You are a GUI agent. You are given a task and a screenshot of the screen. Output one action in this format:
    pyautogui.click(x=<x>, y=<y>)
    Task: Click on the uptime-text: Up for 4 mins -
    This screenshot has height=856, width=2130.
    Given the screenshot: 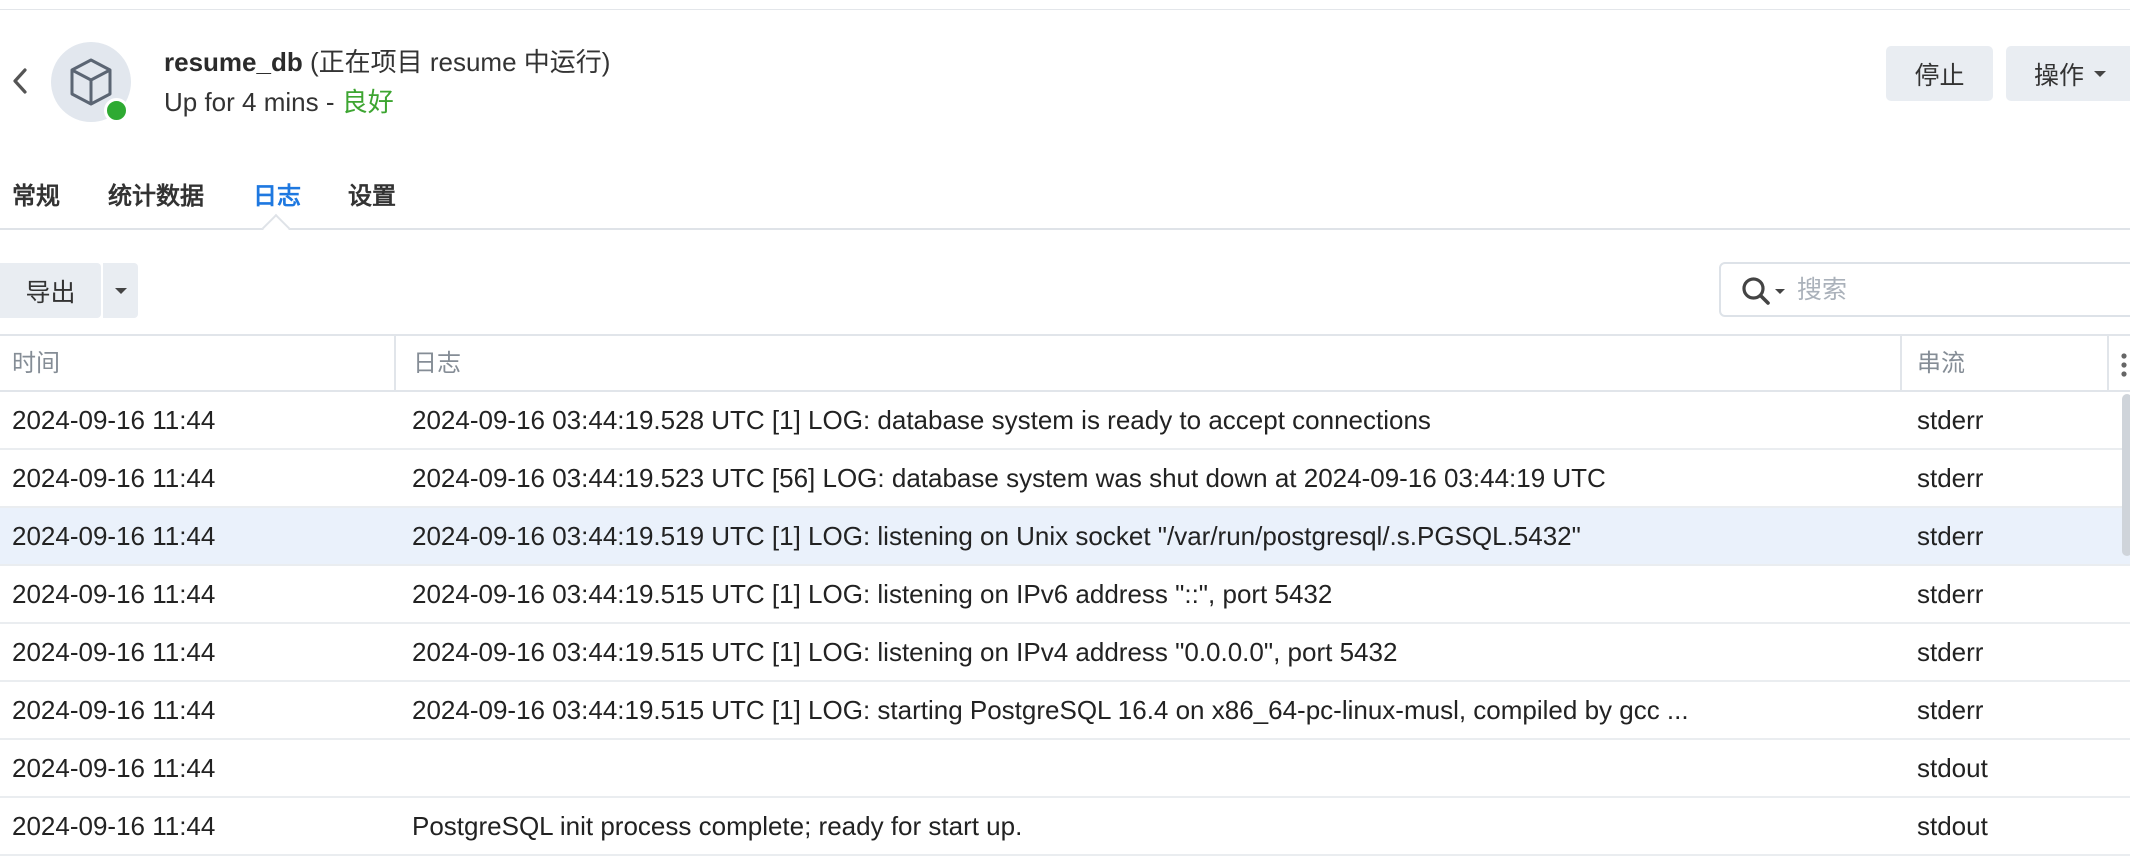 What is the action you would take?
    pyautogui.click(x=253, y=102)
    